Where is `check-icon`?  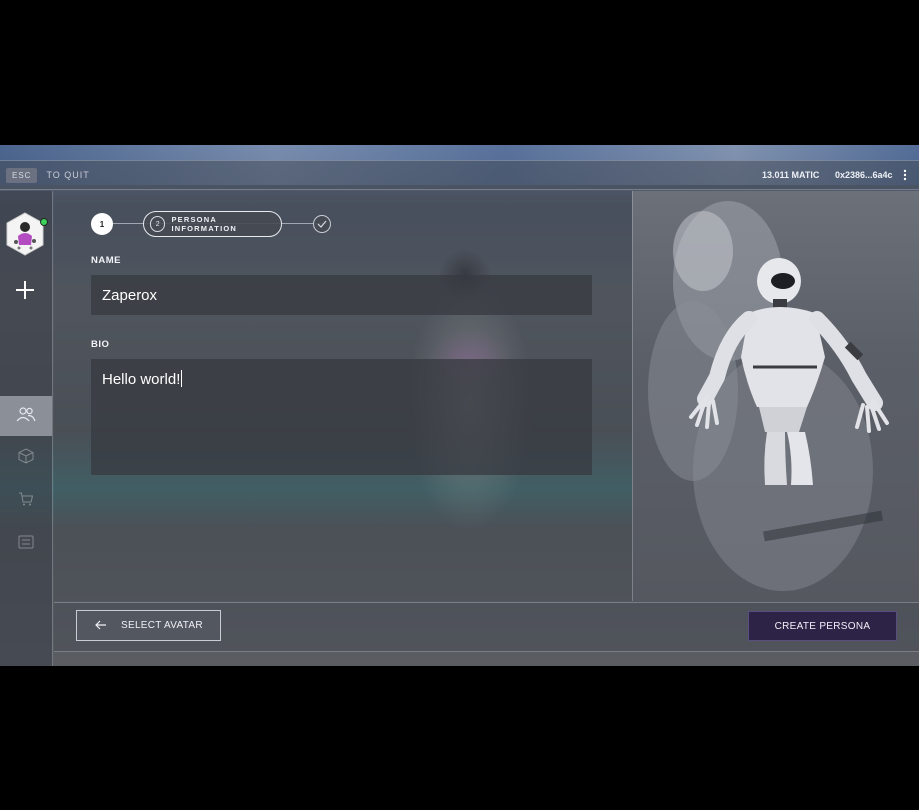 check-icon is located at coordinates (322, 224).